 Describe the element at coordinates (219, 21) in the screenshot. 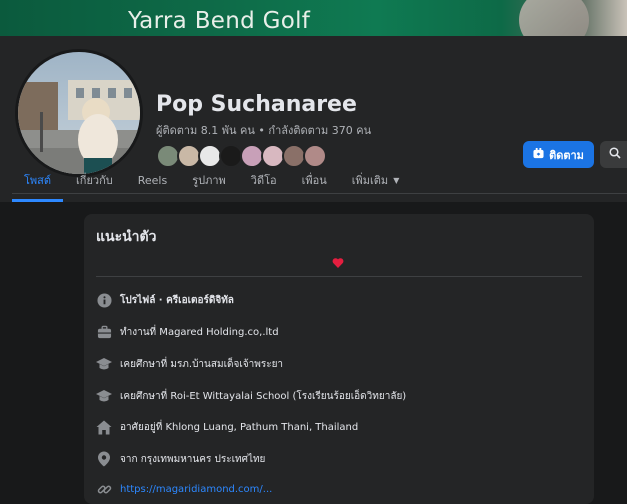

I see `cover-photo-text: Yarra Bend Golf` at that location.